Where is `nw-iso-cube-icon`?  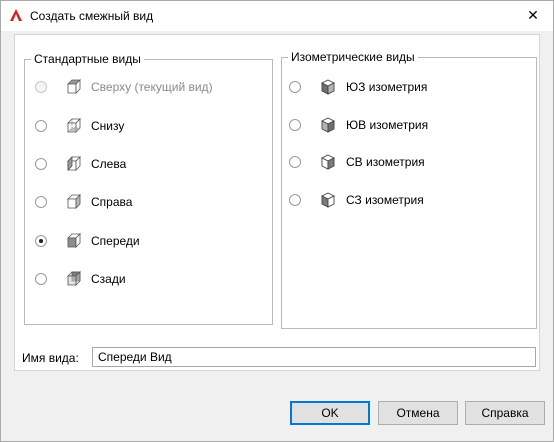
nw-iso-cube-icon is located at coordinates (328, 200).